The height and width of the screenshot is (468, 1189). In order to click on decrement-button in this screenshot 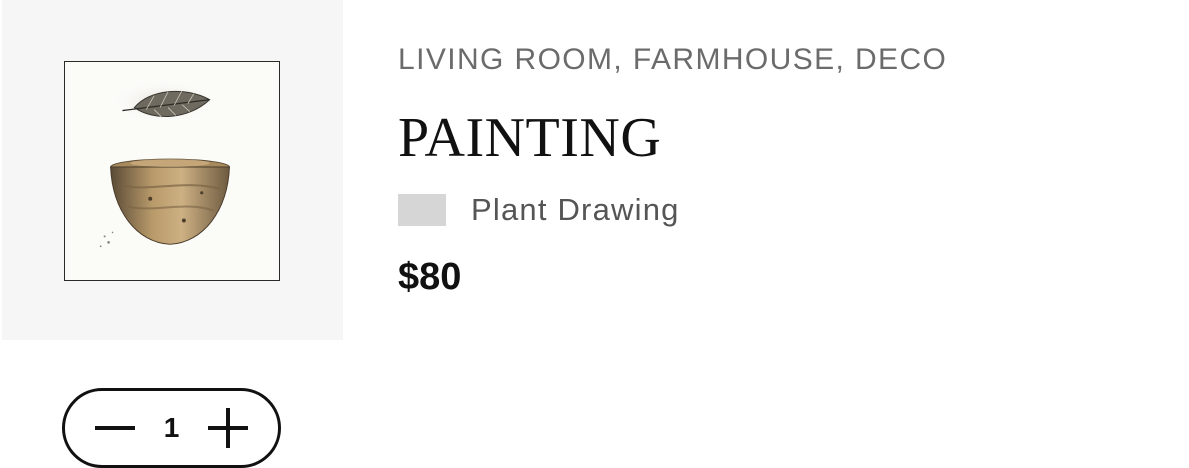, I will do `click(115, 428)`.